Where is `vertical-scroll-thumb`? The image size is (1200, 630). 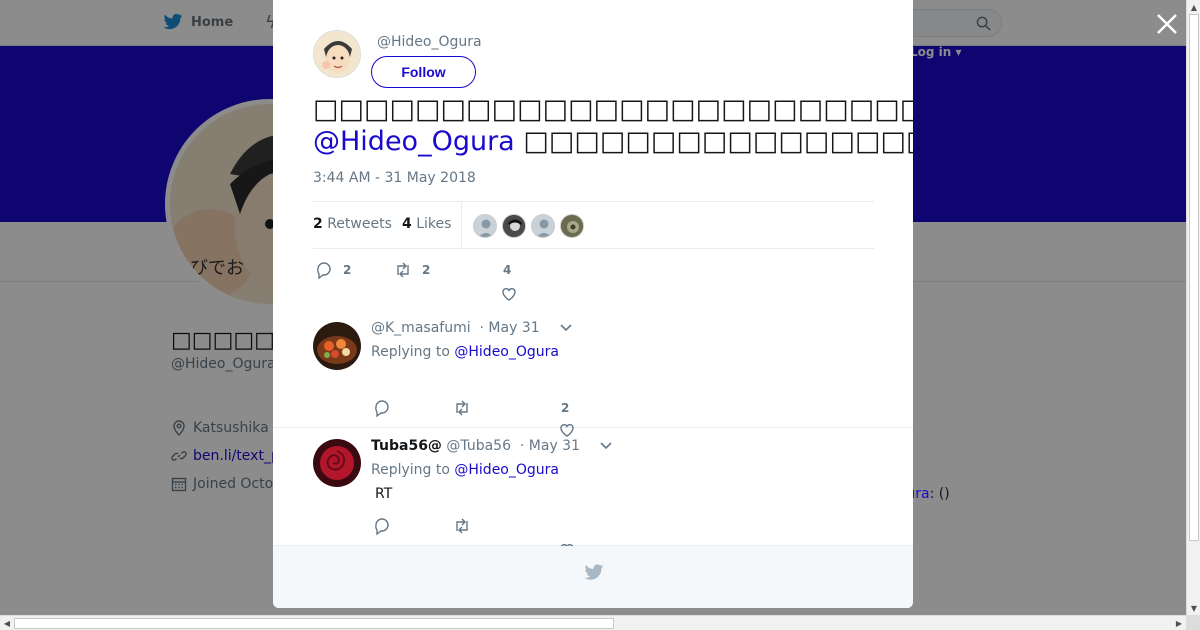 vertical-scroll-thumb is located at coordinates (1194, 277).